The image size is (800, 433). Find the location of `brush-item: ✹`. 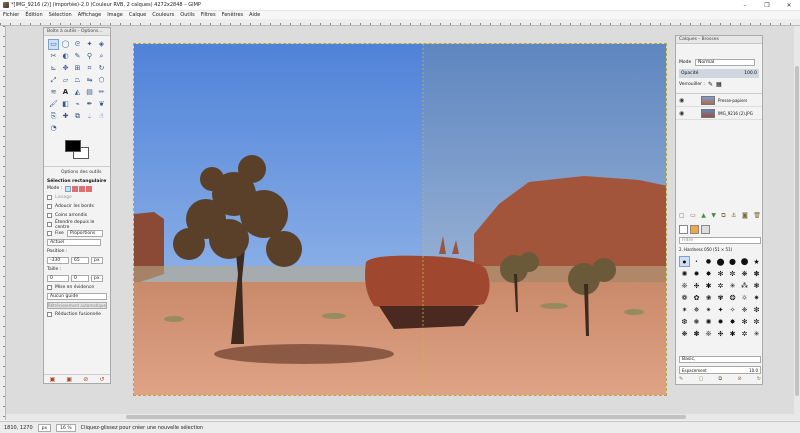

brush-item: ✹ is located at coordinates (720, 321).